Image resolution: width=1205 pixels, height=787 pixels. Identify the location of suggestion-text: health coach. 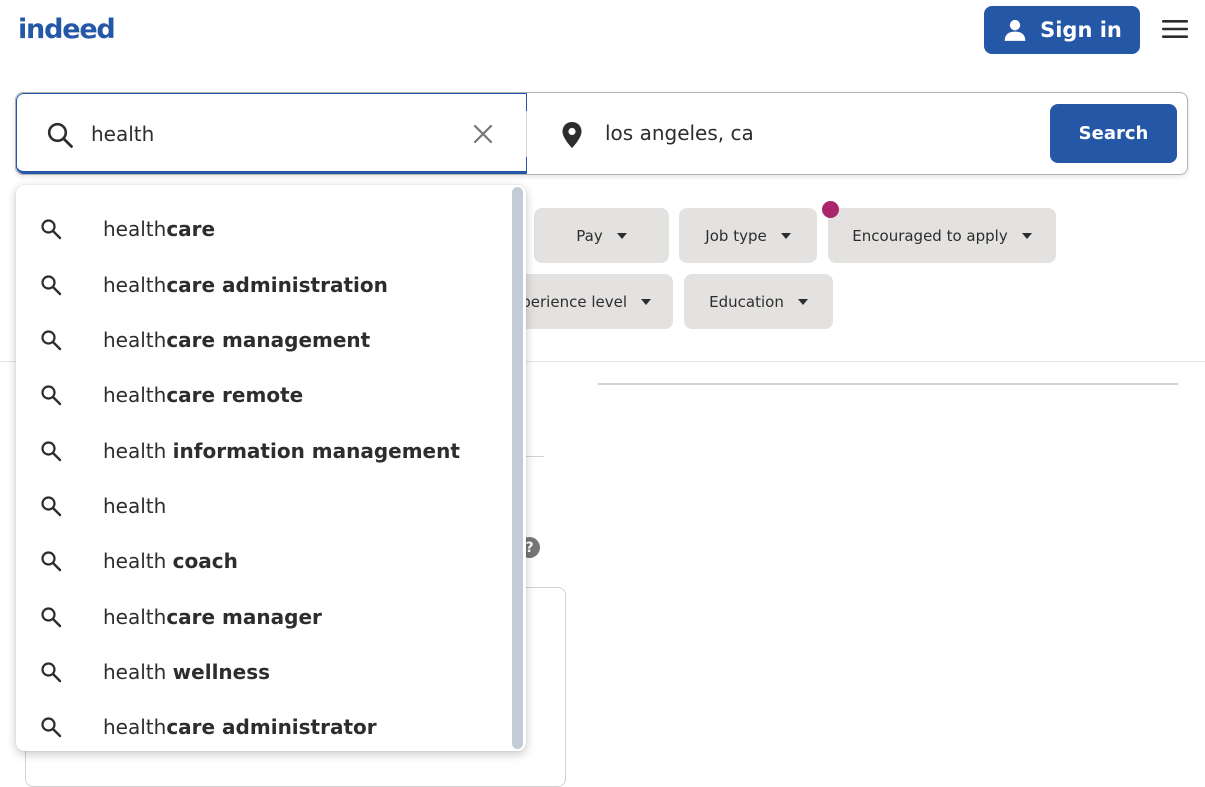
(170, 561).